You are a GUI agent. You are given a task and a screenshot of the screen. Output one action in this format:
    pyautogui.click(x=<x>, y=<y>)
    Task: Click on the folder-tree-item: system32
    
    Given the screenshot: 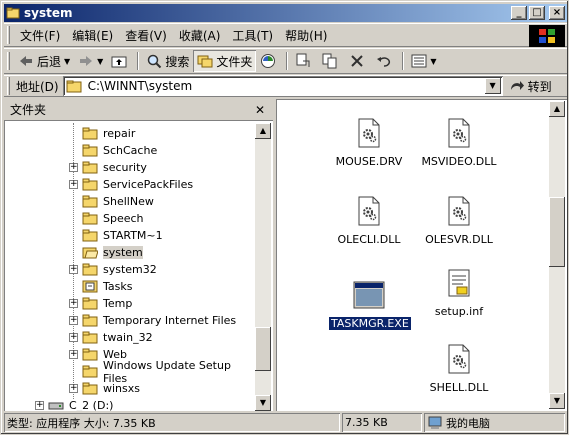 What is the action you would take?
    pyautogui.click(x=119, y=269)
    